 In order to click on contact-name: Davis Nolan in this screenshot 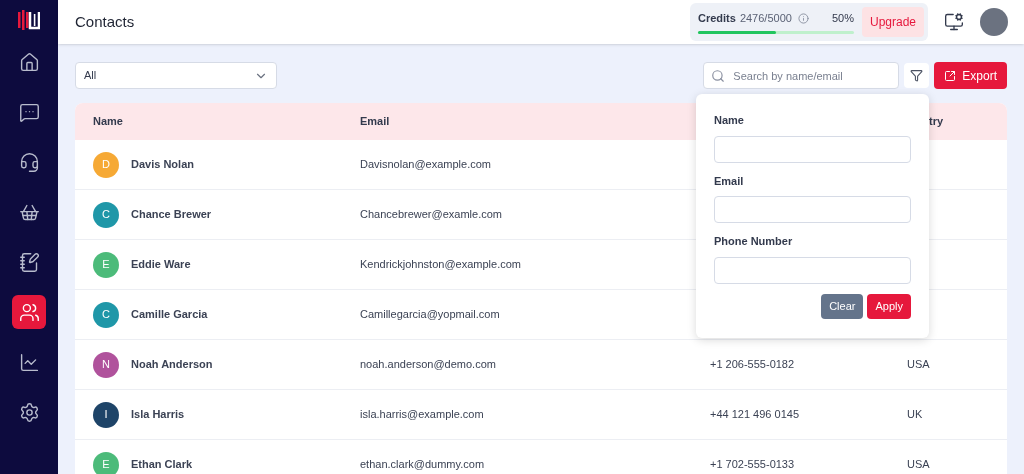, I will do `click(162, 165)`.